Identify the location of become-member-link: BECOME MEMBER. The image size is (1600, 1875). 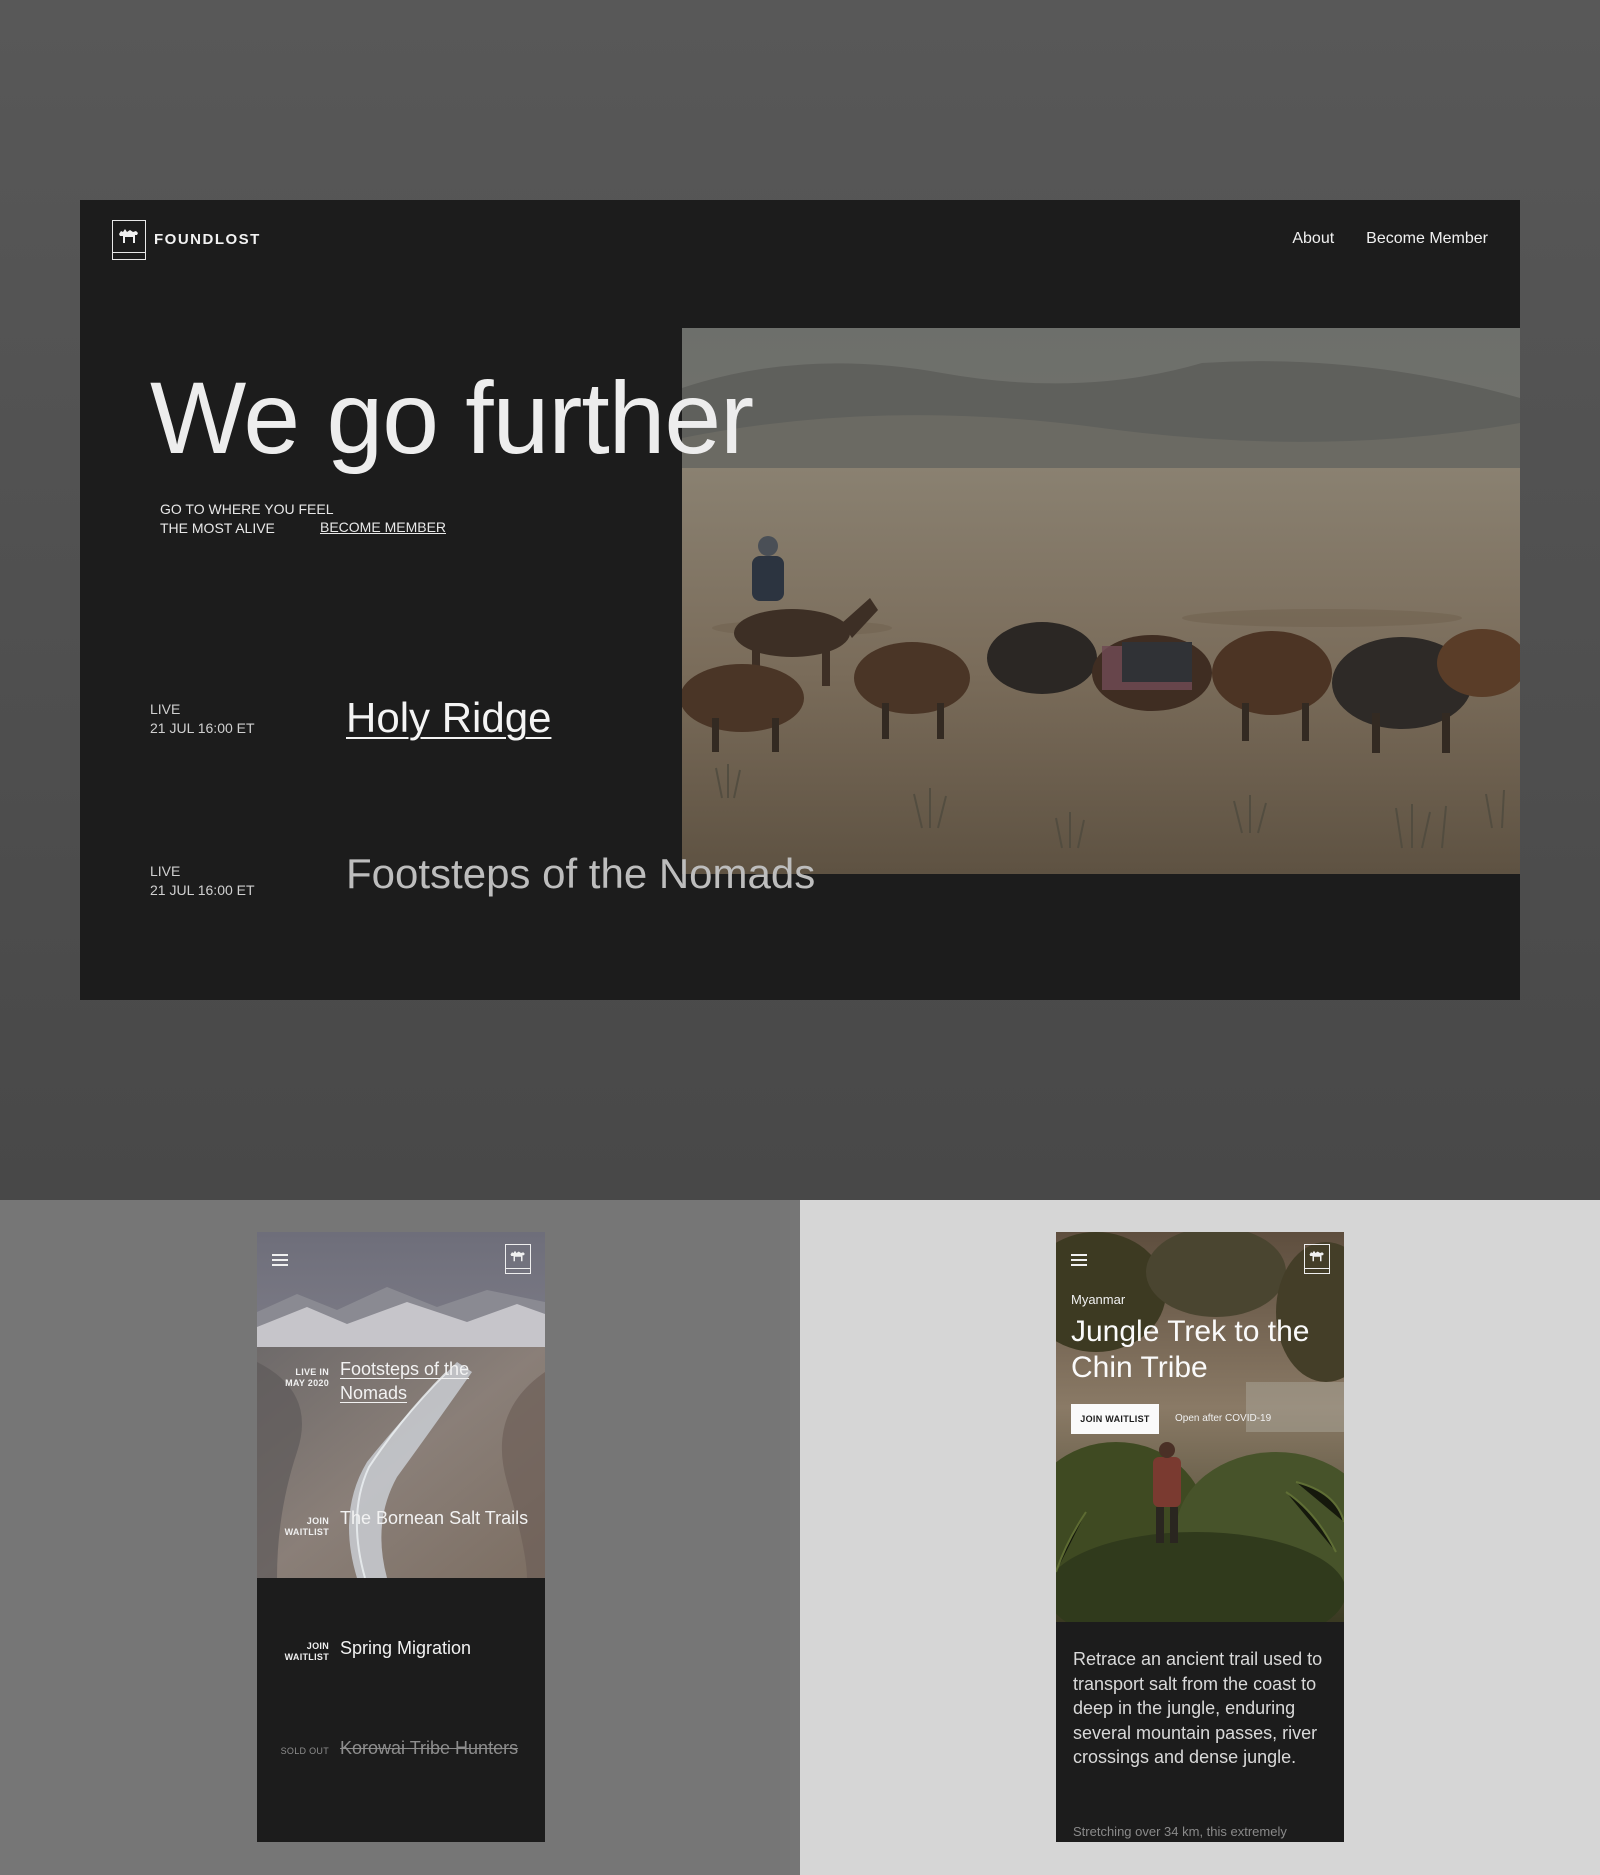
(383, 527).